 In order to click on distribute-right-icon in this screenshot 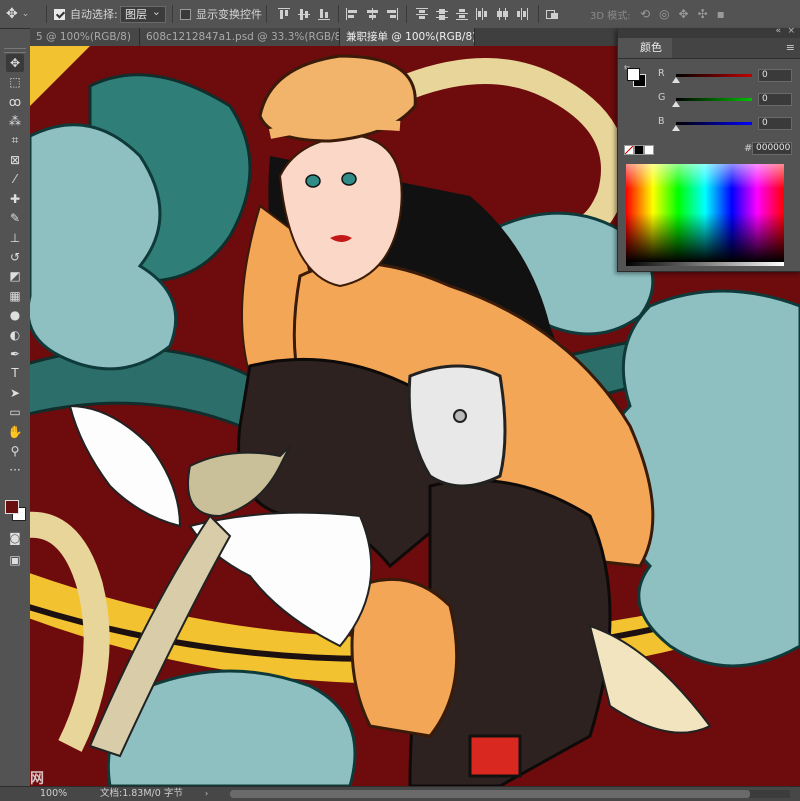, I will do `click(522, 14)`.